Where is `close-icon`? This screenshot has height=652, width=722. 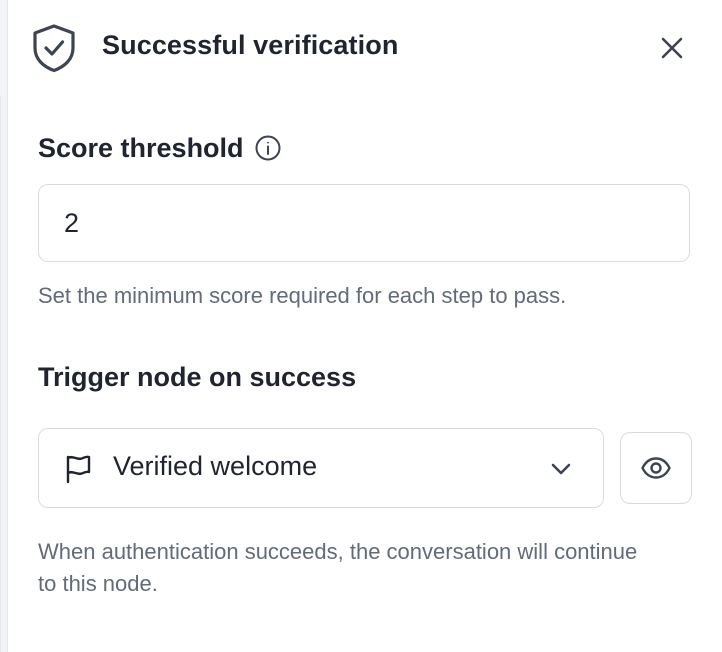
close-icon is located at coordinates (672, 48).